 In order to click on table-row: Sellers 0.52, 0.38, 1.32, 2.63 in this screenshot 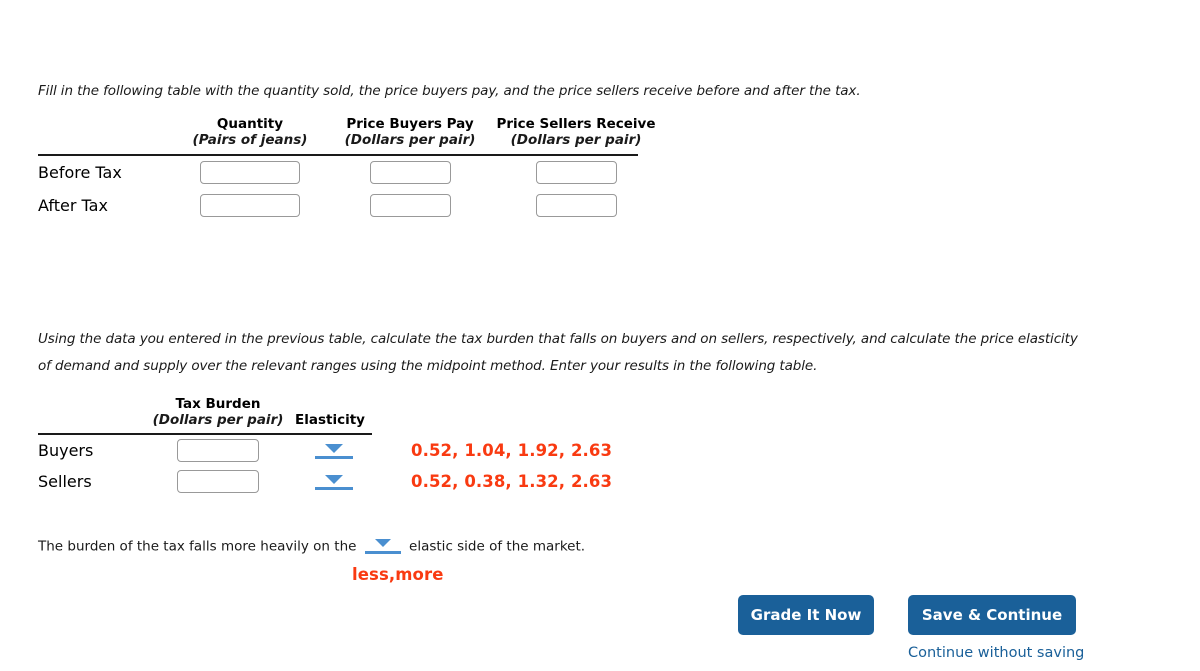, I will do `click(325, 481)`.